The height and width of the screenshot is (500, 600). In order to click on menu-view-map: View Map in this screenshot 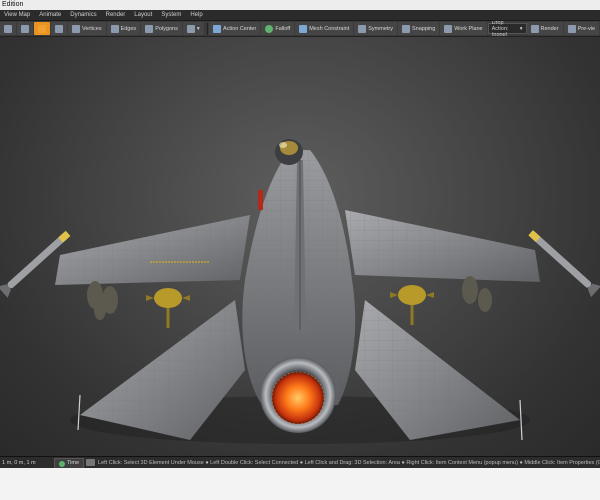, I will do `click(17, 15)`.